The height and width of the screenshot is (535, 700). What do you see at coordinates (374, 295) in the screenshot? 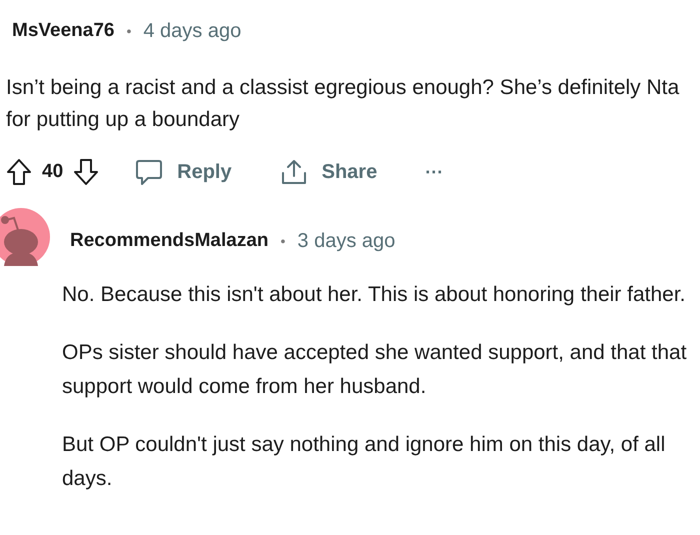
I see `reply-text: No. Because this isn't about her. This is about honoring their father.` at bounding box center [374, 295].